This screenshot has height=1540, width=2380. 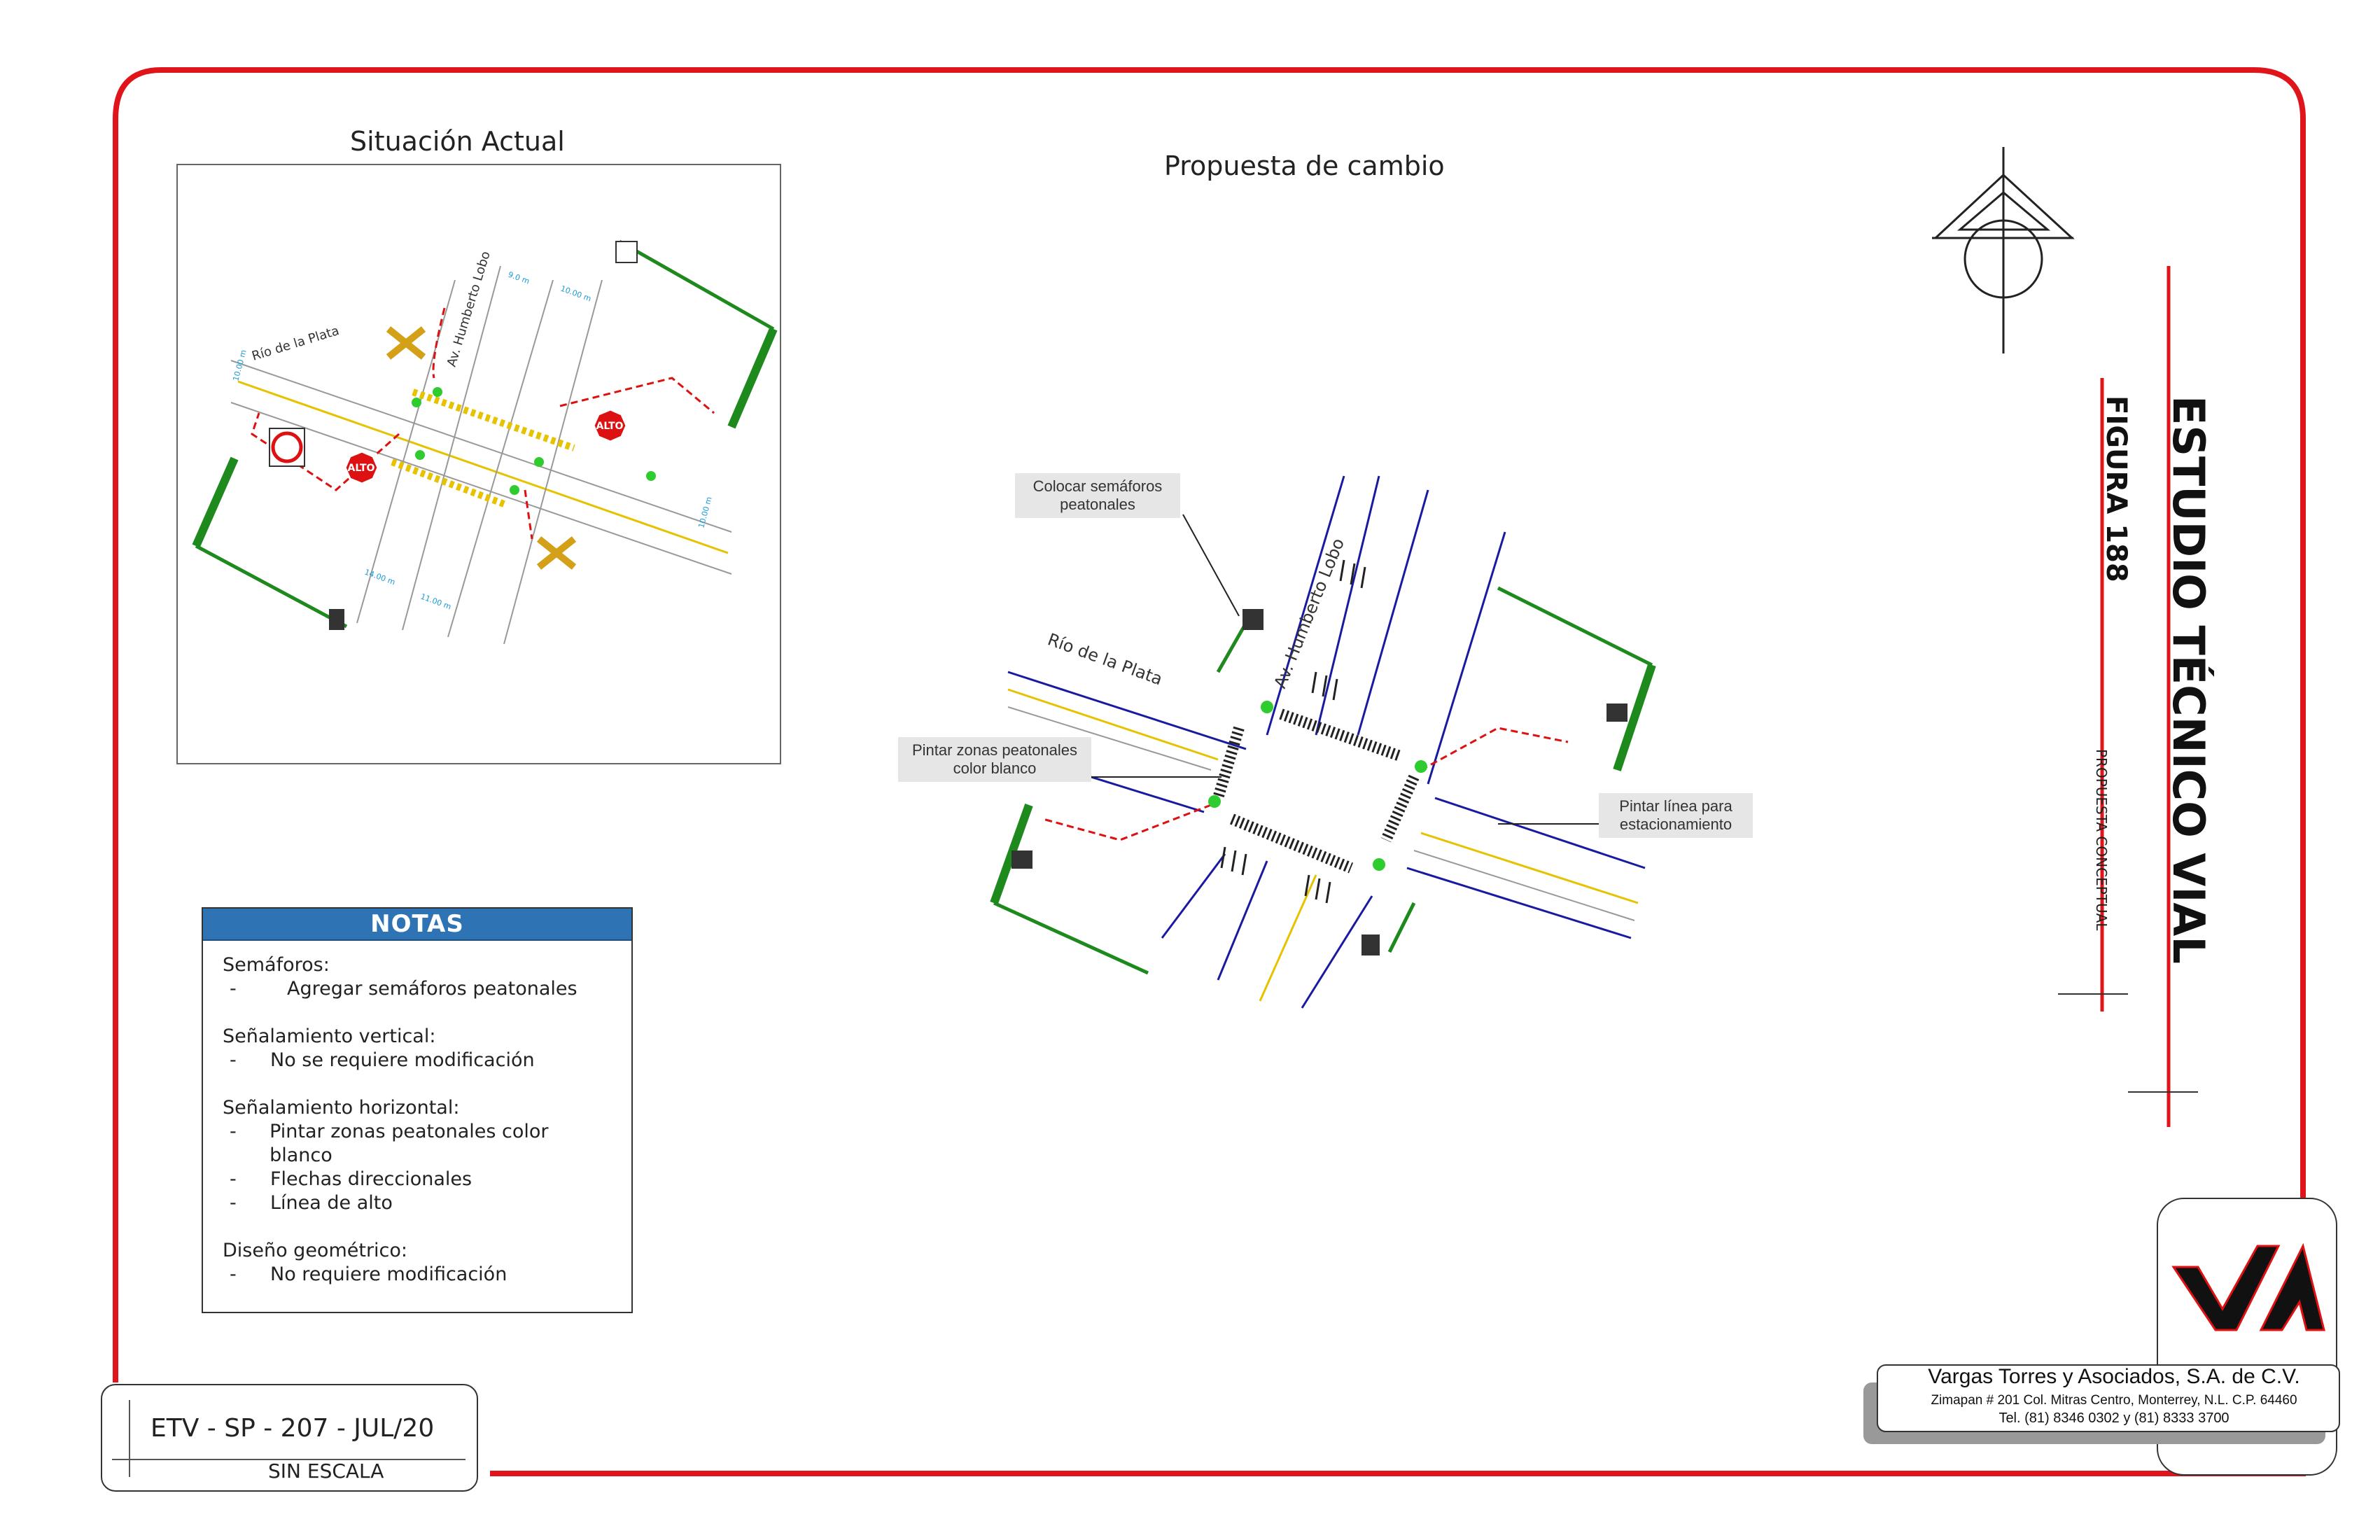 I want to click on notes-item: Agregar semáforos peatonales, so click(x=432, y=989).